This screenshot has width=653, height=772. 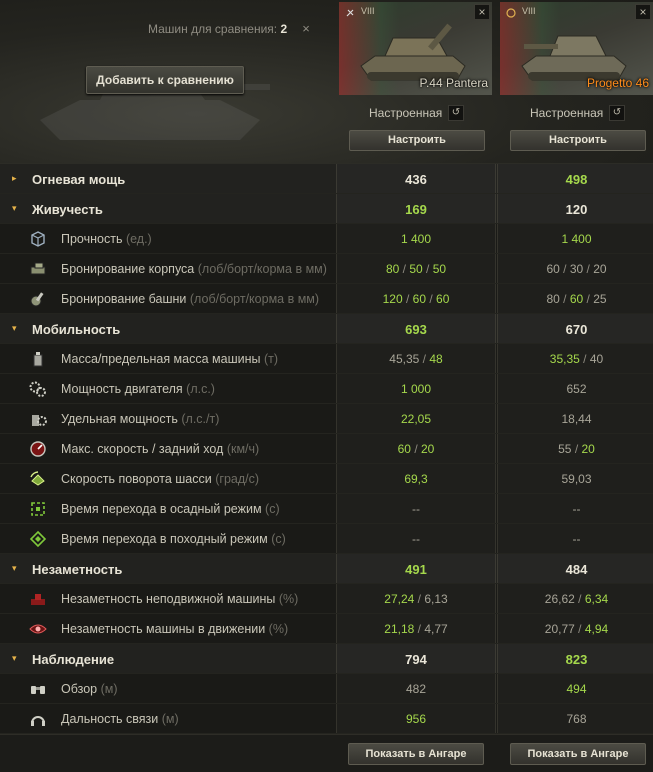 What do you see at coordinates (576, 299) in the screenshot?
I see `param-value-v2: 80 / 60 / 25` at bounding box center [576, 299].